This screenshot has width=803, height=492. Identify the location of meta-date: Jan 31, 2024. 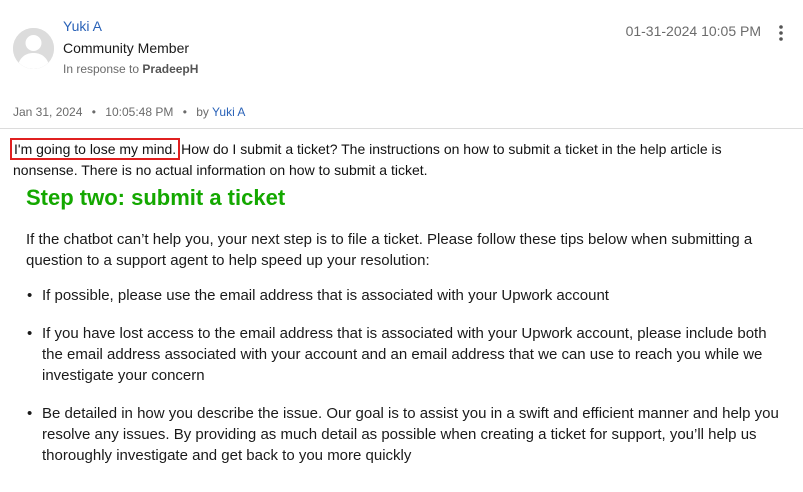
(48, 112).